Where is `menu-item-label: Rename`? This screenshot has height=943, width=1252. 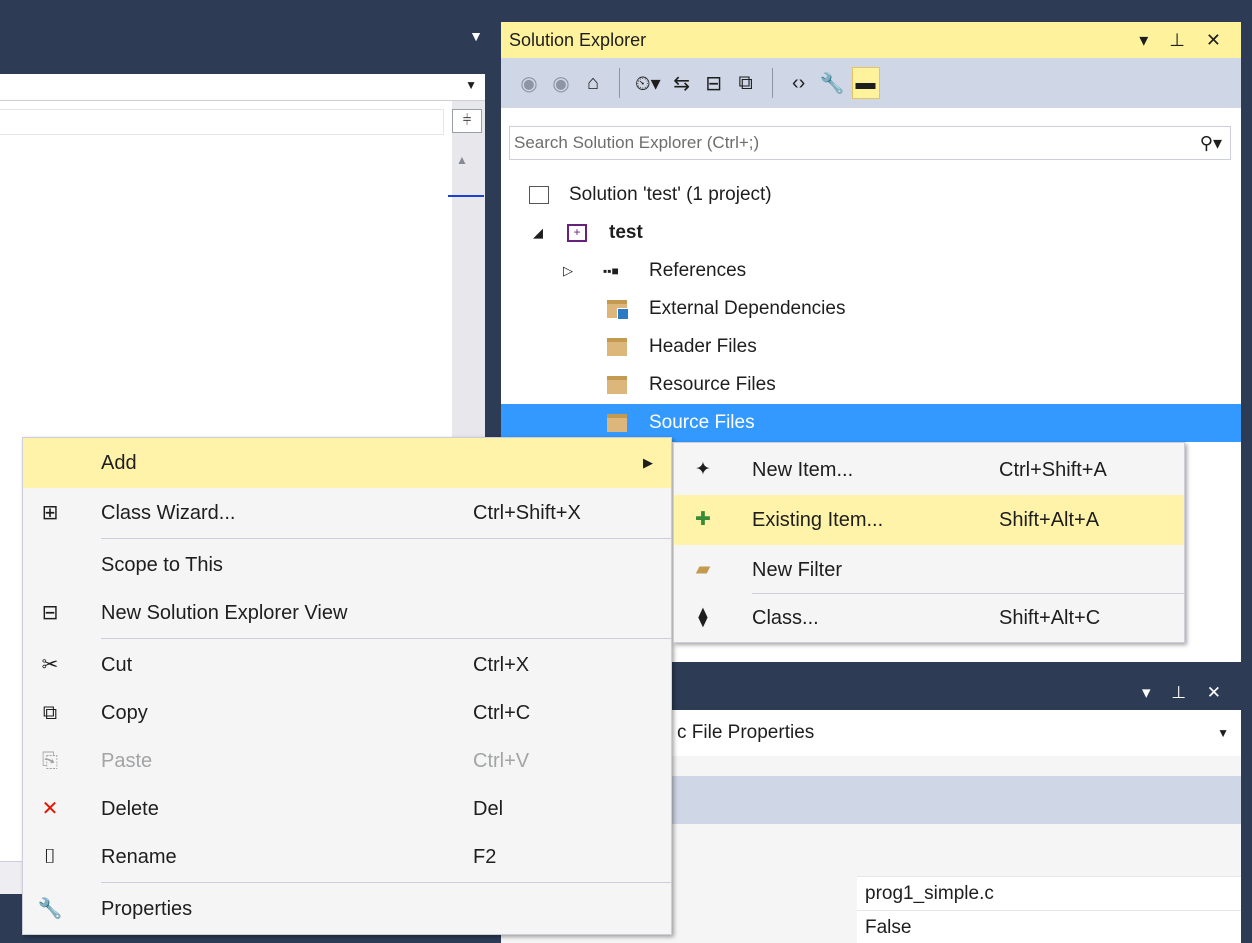
menu-item-label: Rename is located at coordinates (139, 857).